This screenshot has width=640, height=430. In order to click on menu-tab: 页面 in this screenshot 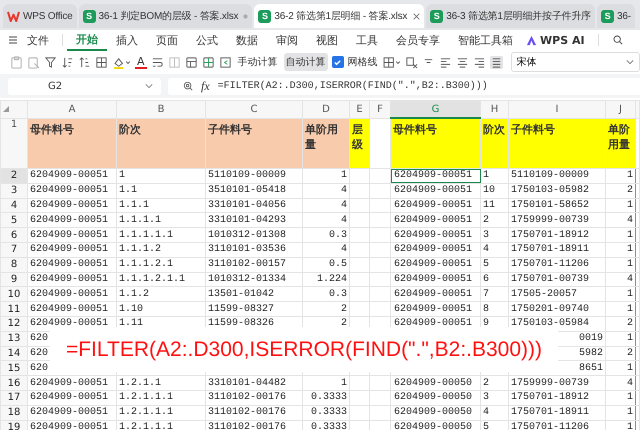, I will do `click(167, 40)`.